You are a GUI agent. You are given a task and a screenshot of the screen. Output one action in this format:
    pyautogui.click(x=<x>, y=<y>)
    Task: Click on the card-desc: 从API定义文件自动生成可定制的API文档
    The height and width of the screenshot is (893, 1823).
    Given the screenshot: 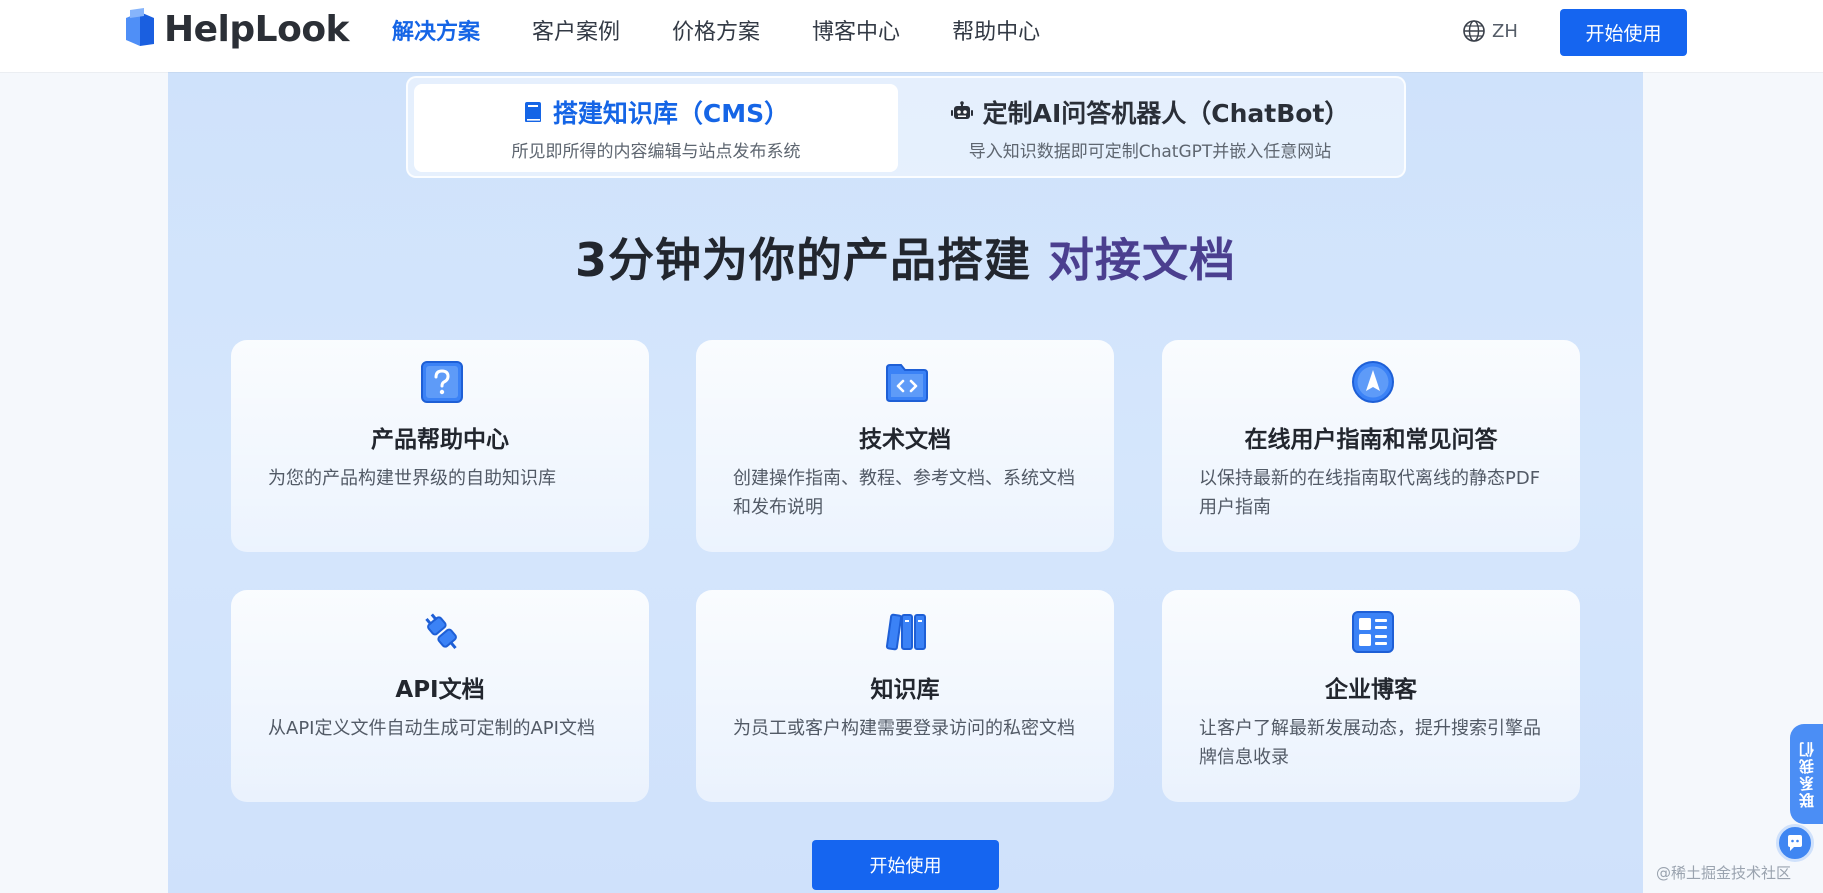 What is the action you would take?
    pyautogui.click(x=431, y=728)
    